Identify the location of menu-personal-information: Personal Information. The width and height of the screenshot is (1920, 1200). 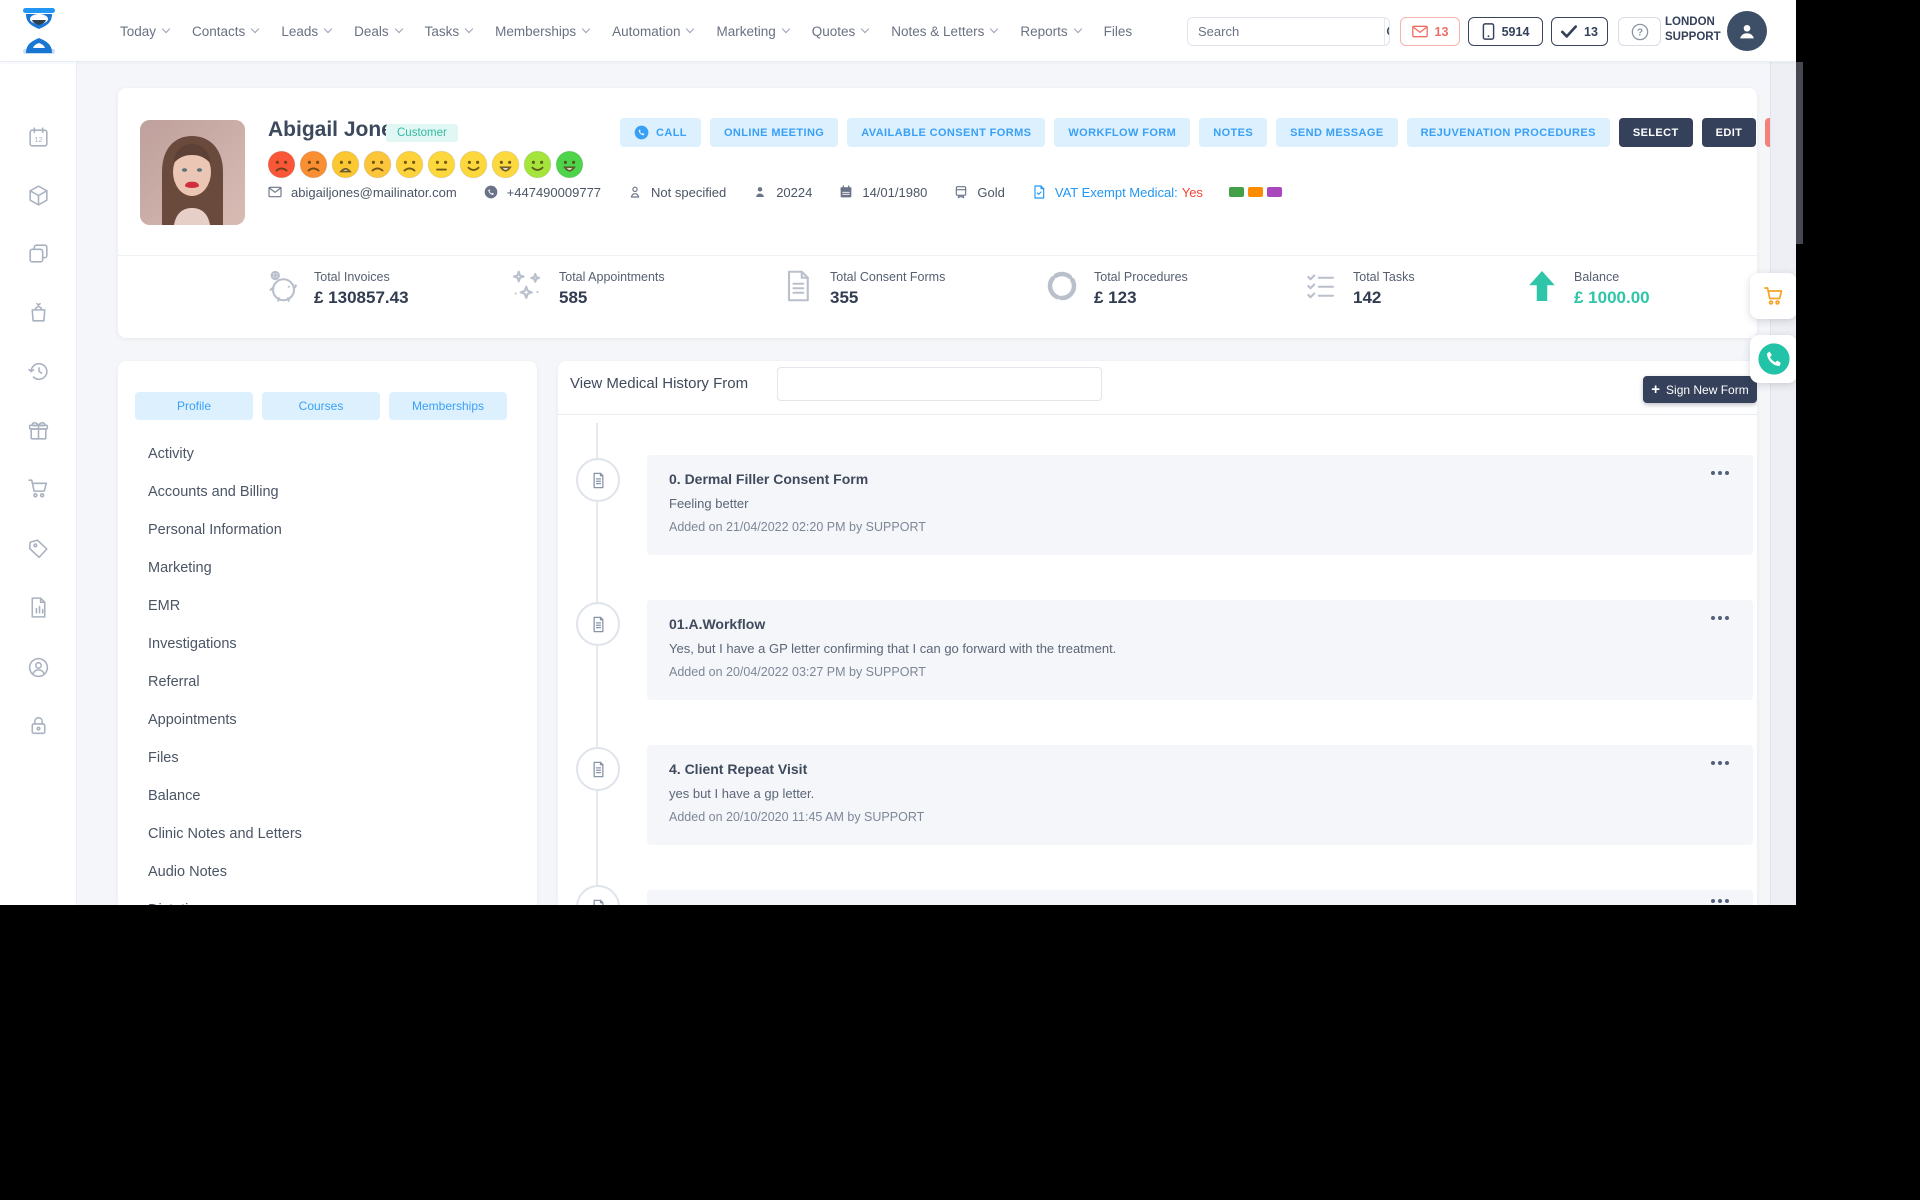
(327, 530).